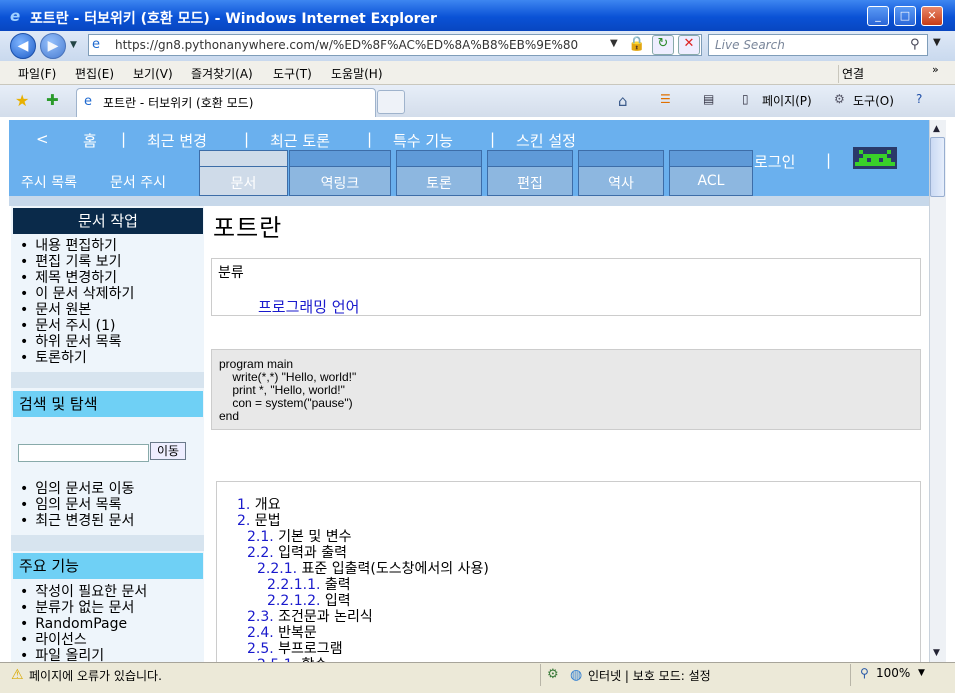 This screenshot has width=955, height=693. Describe the element at coordinates (937, 167) in the screenshot. I see `scrollbar-thumb` at that location.